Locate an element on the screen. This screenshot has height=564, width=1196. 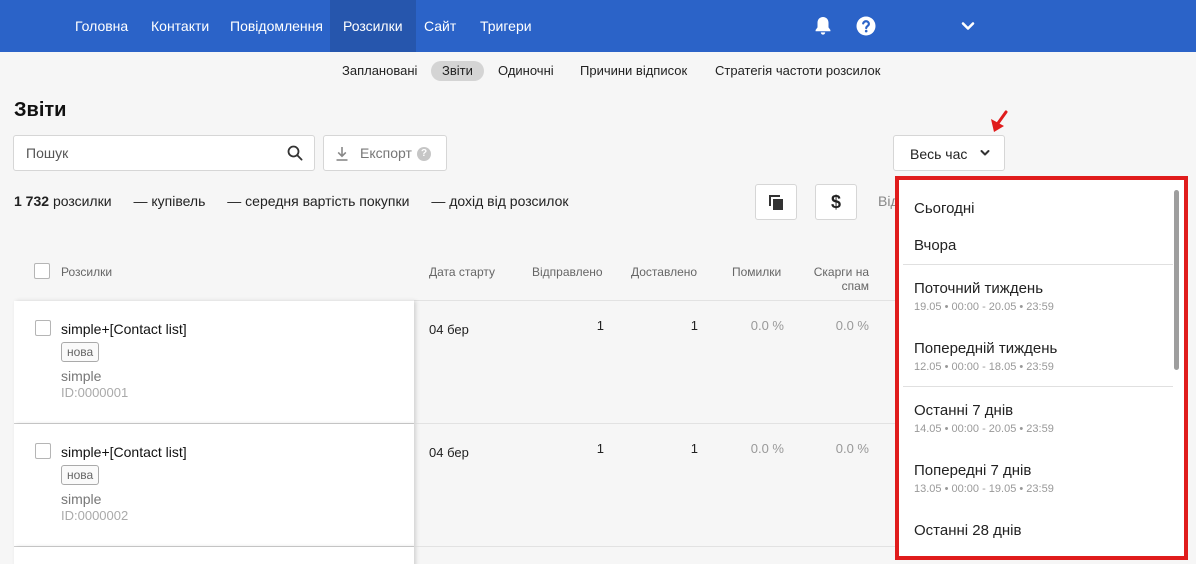
purchases-stat: — купівель is located at coordinates (169, 201).